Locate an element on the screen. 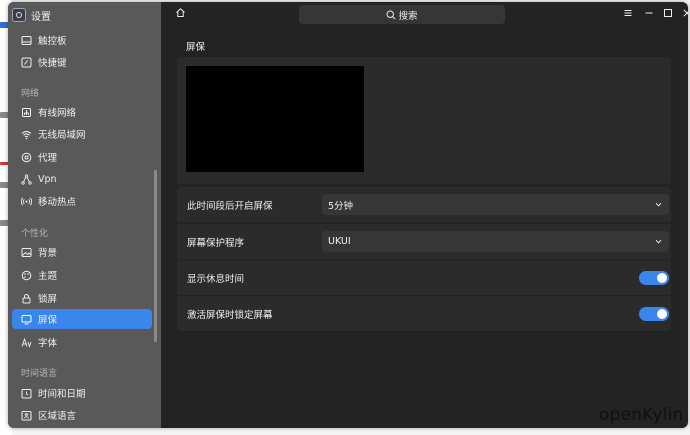 The height and width of the screenshot is (435, 690). sidebar-item-wireless: 无线局域网 is located at coordinates (82, 134).